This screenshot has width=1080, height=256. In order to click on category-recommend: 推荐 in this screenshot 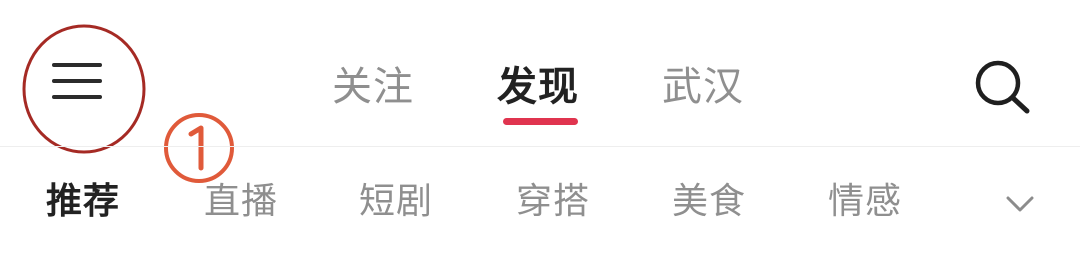, I will do `click(83, 202)`.